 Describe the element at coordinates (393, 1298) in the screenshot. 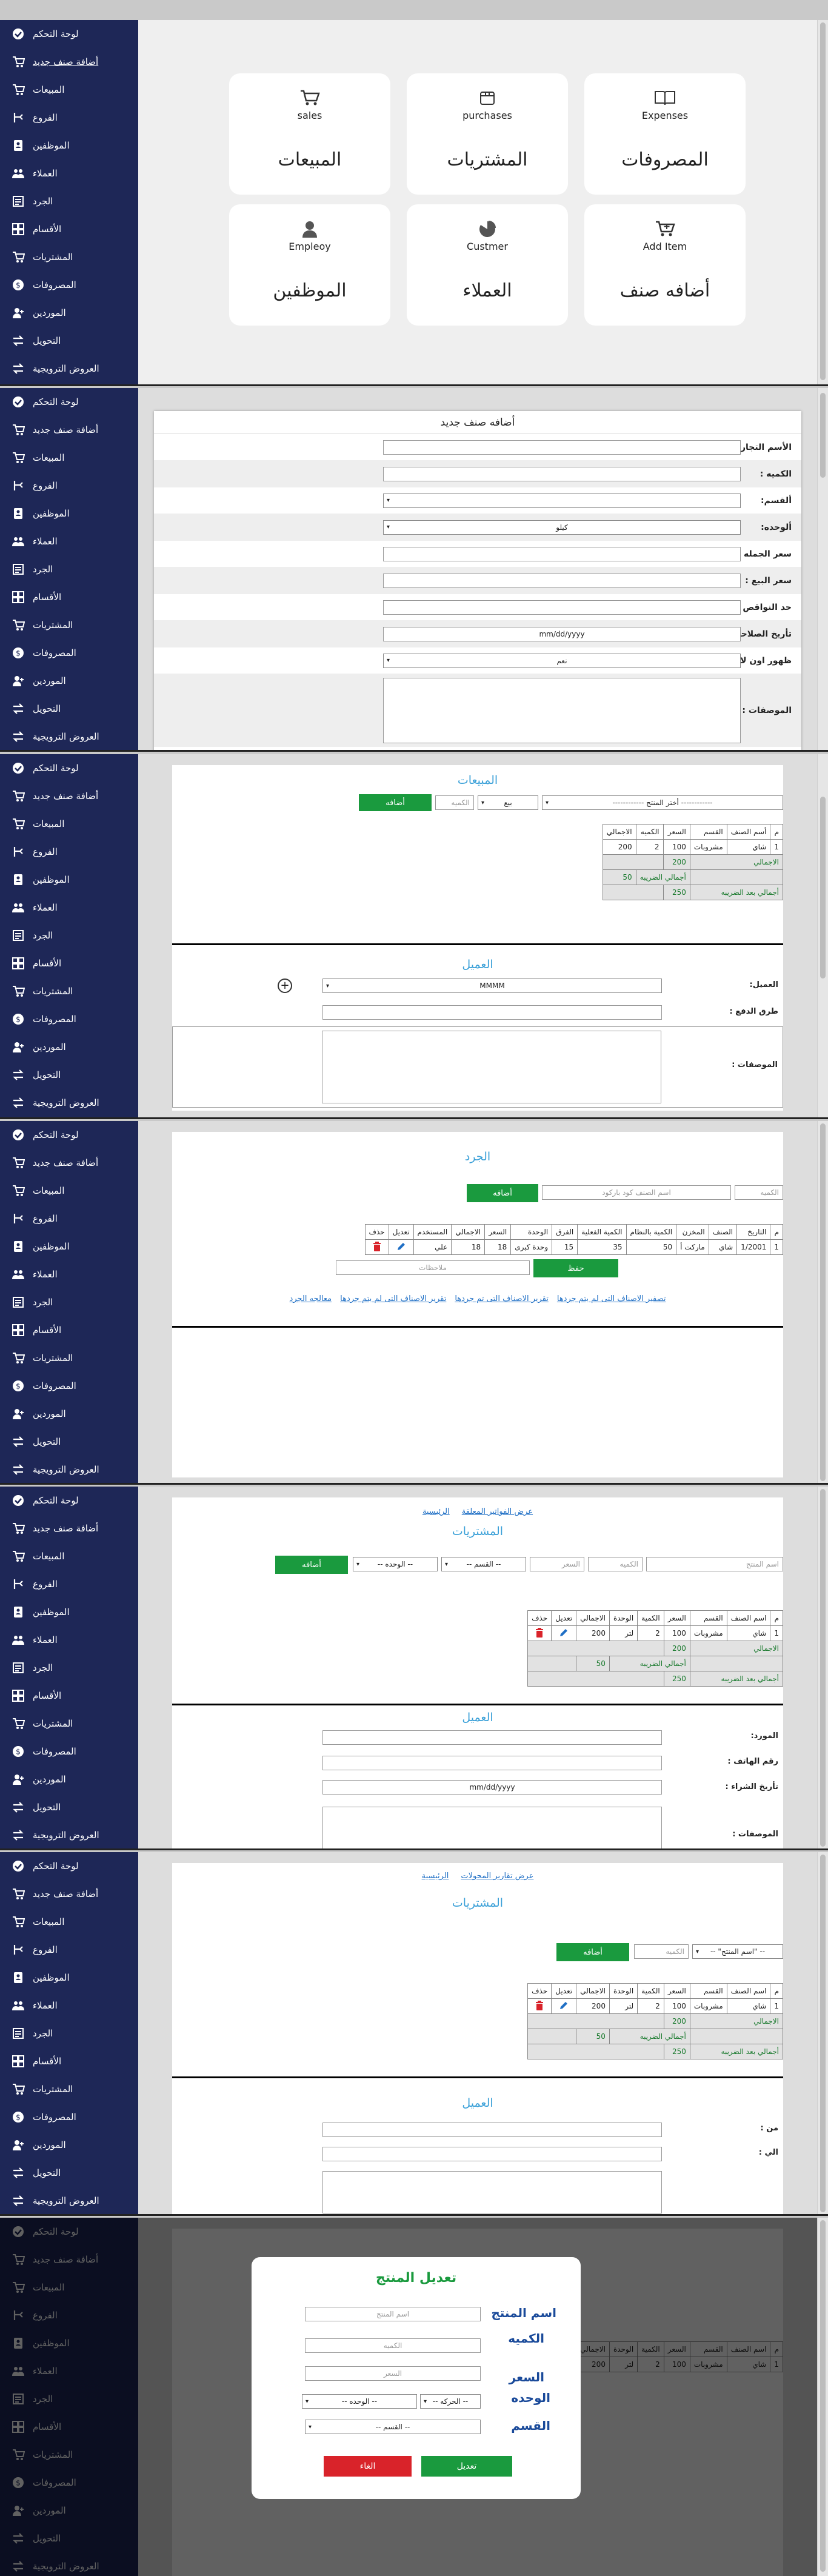

I see `inventory-report-link: تقرير الاصناف التى لم يتم جردها` at that location.